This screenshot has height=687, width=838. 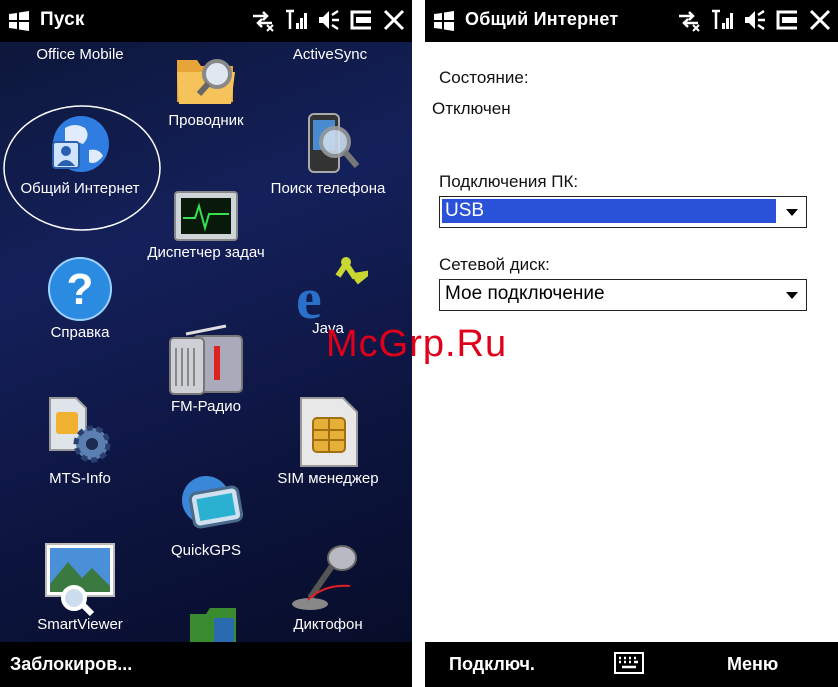 I want to click on watermark-text: McGrp.Ru, so click(x=417, y=344).